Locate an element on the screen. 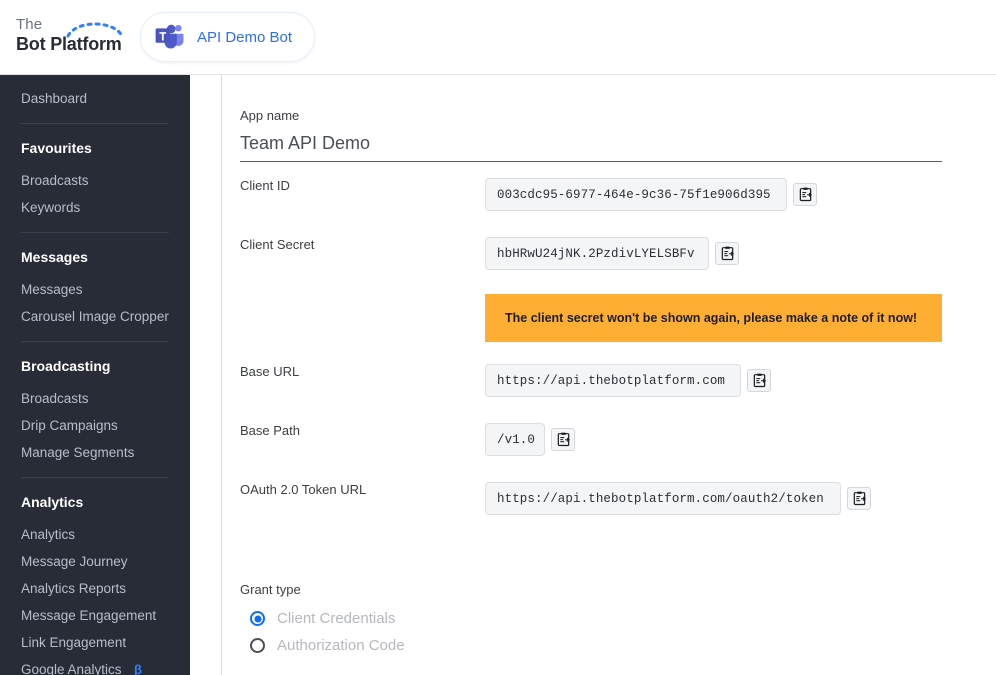 The image size is (996, 675). sidebar-item-analytics-reports: Analytics Reports is located at coordinates (95, 588).